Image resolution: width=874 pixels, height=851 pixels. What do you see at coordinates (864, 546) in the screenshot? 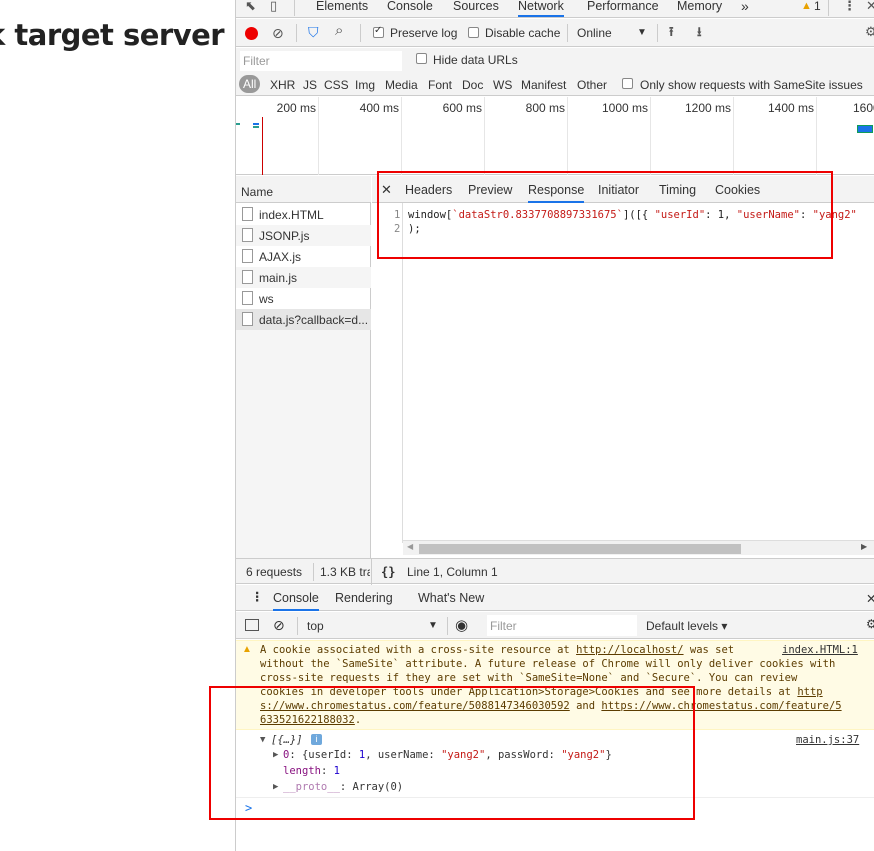
I see `scroll-right-icon: ▶` at bounding box center [864, 546].